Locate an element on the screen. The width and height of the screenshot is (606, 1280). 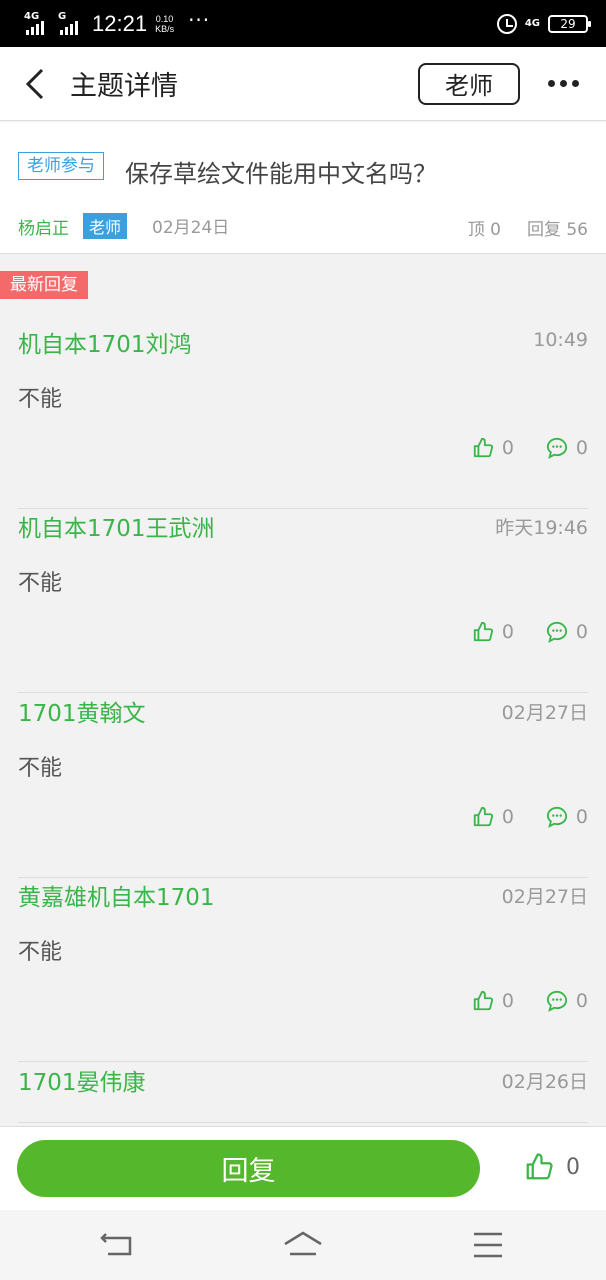
battery-level: 29 is located at coordinates (568, 23).